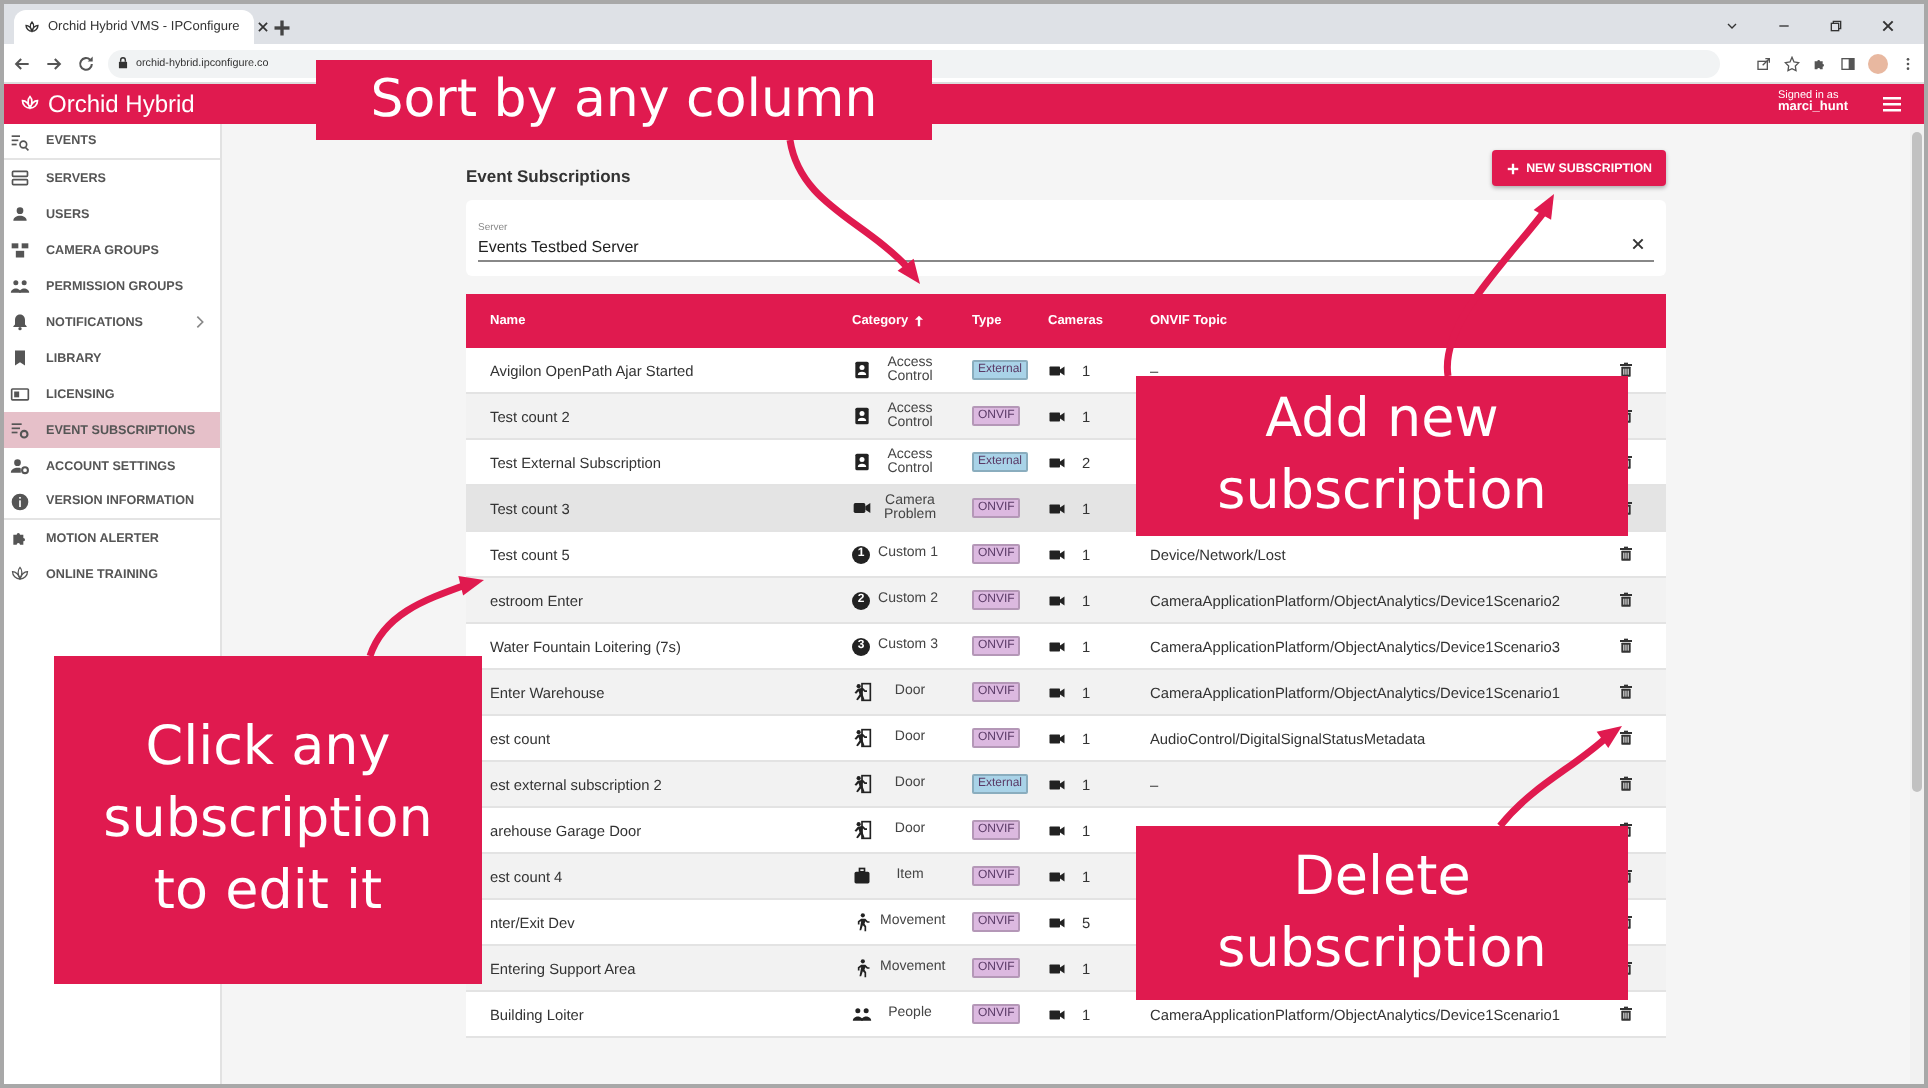 This screenshot has height=1088, width=1928. Describe the element at coordinates (20, 574) in the screenshot. I see `lotus-icon` at that location.